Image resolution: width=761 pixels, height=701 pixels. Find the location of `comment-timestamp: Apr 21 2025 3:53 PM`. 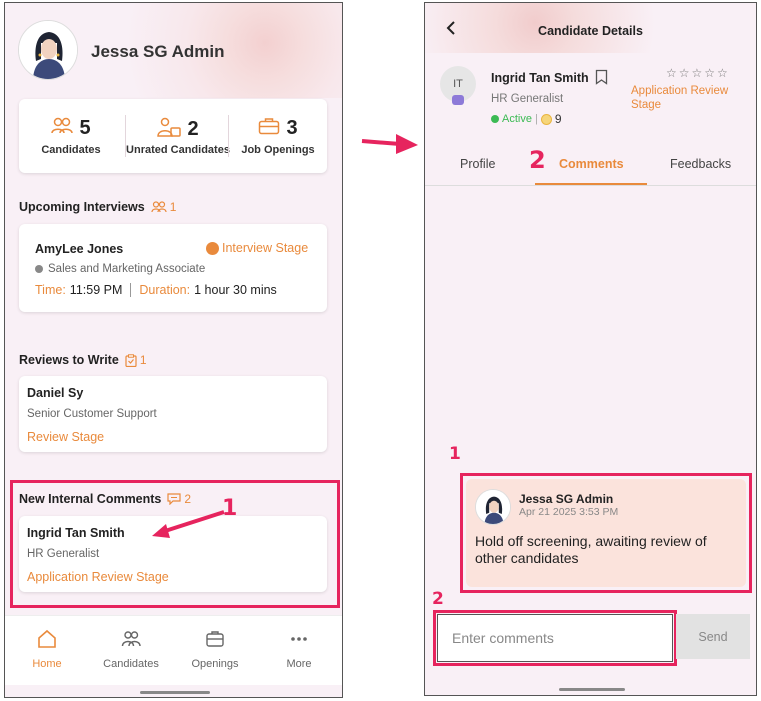

comment-timestamp: Apr 21 2025 3:53 PM is located at coordinates (569, 512).